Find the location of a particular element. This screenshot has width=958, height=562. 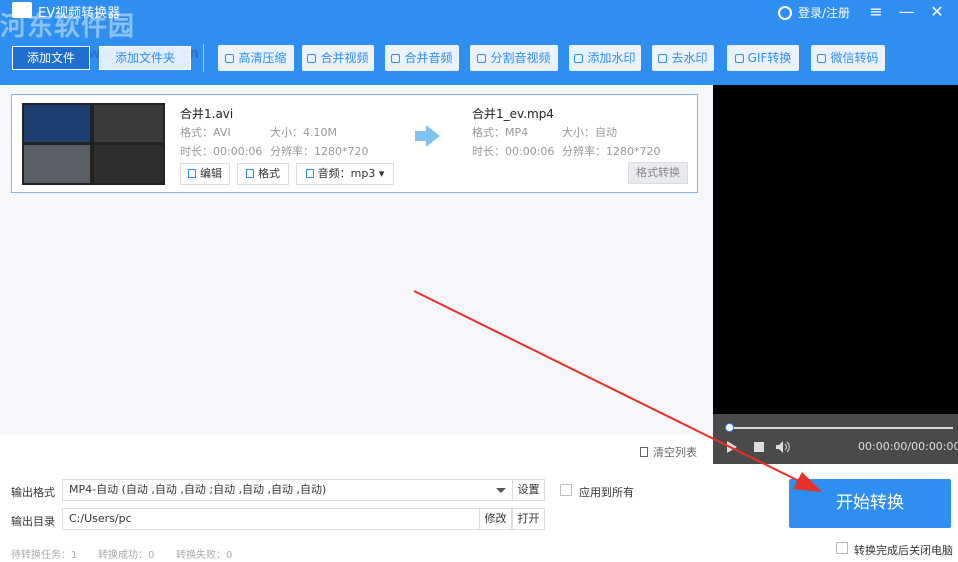

output-format-select: MP4-自动 (自动 ,自动 ,自动 ;自动 ,自动 ,自动 ,自动) is located at coordinates (287, 490).